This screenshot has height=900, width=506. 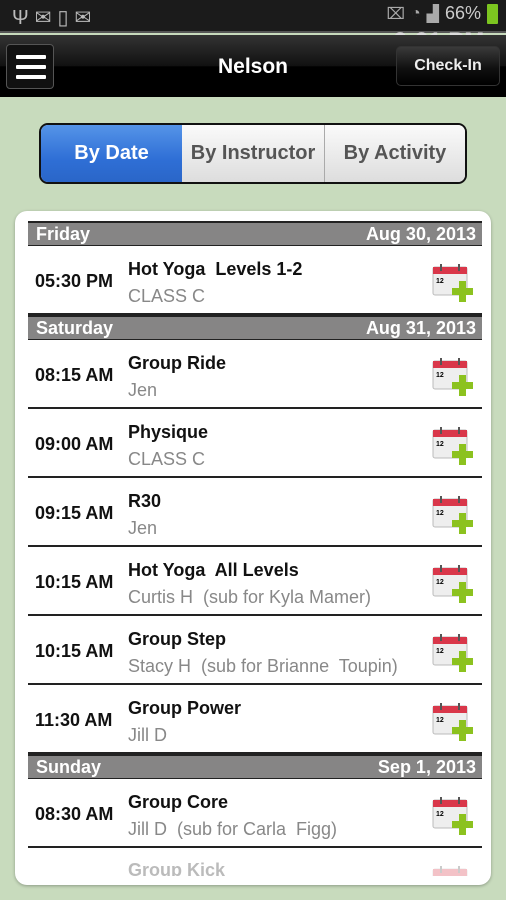 I want to click on usb-icon: Ψ, so click(x=23, y=18).